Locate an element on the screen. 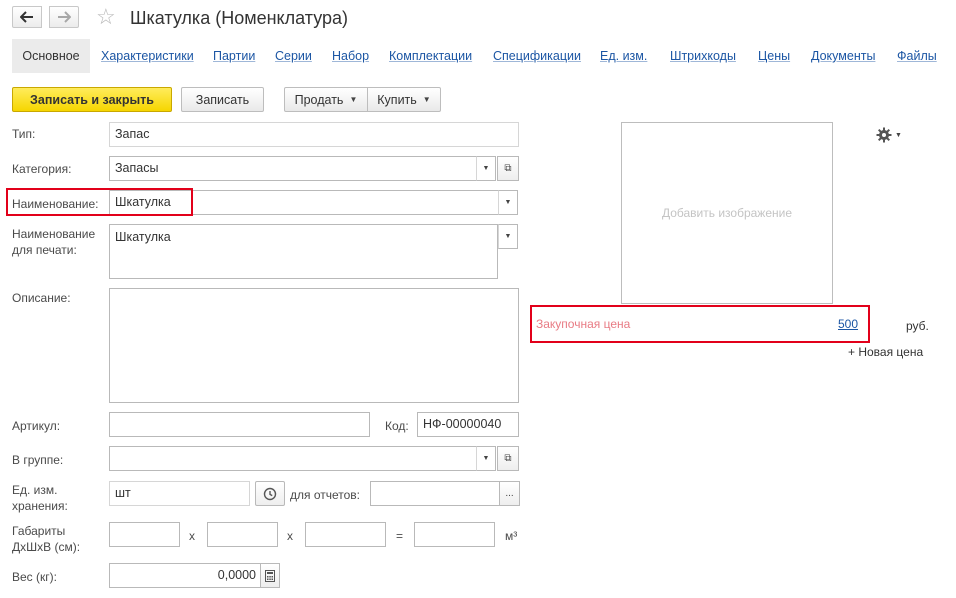  settings-menu-button: ▼ is located at coordinates (889, 135).